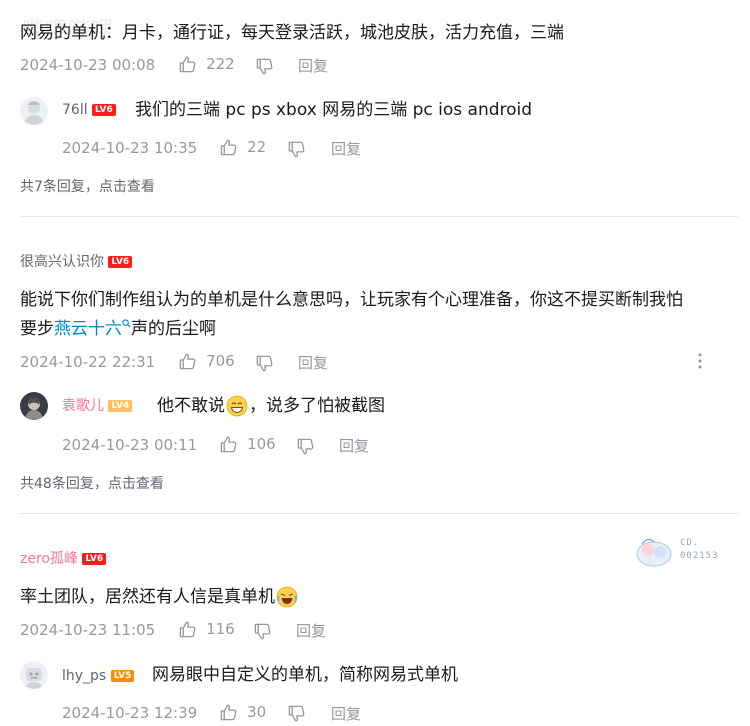 The width and height of the screenshot is (750, 726). What do you see at coordinates (88, 329) in the screenshot?
I see `search-link-text: 燕云十六` at bounding box center [88, 329].